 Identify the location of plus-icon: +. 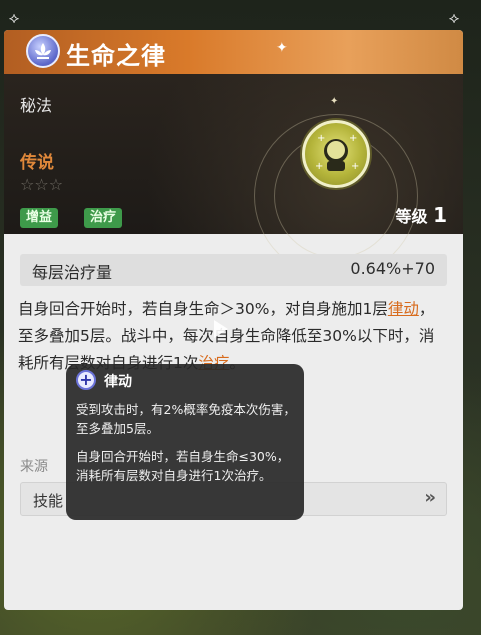
(86, 380).